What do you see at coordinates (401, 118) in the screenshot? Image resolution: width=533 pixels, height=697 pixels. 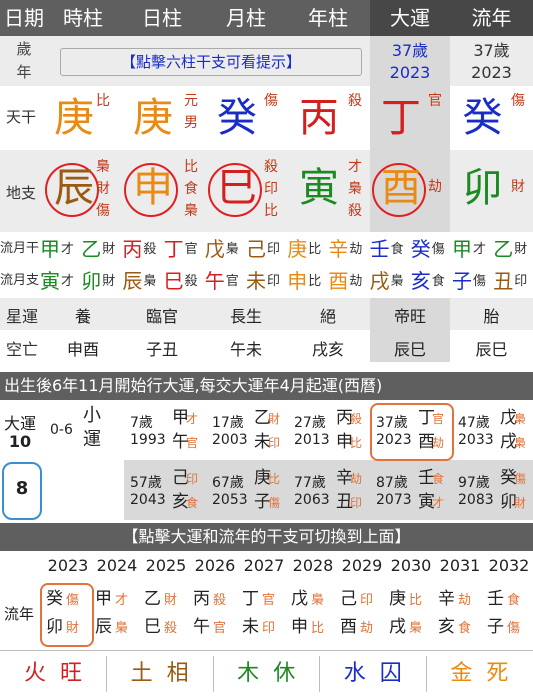 I see `tiangan-char: 丁` at bounding box center [401, 118].